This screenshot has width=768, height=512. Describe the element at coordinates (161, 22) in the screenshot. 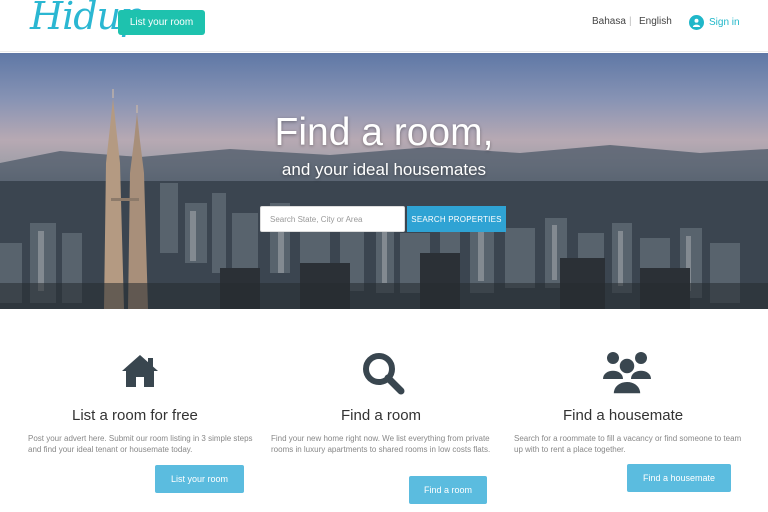

I see `list-your-room-button: List your room` at that location.